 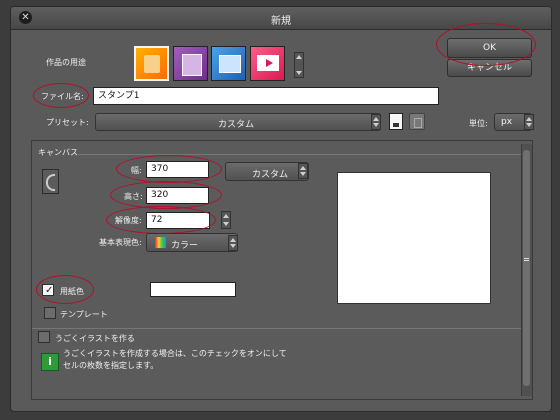 I want to click on save-icon, so click(x=396, y=121).